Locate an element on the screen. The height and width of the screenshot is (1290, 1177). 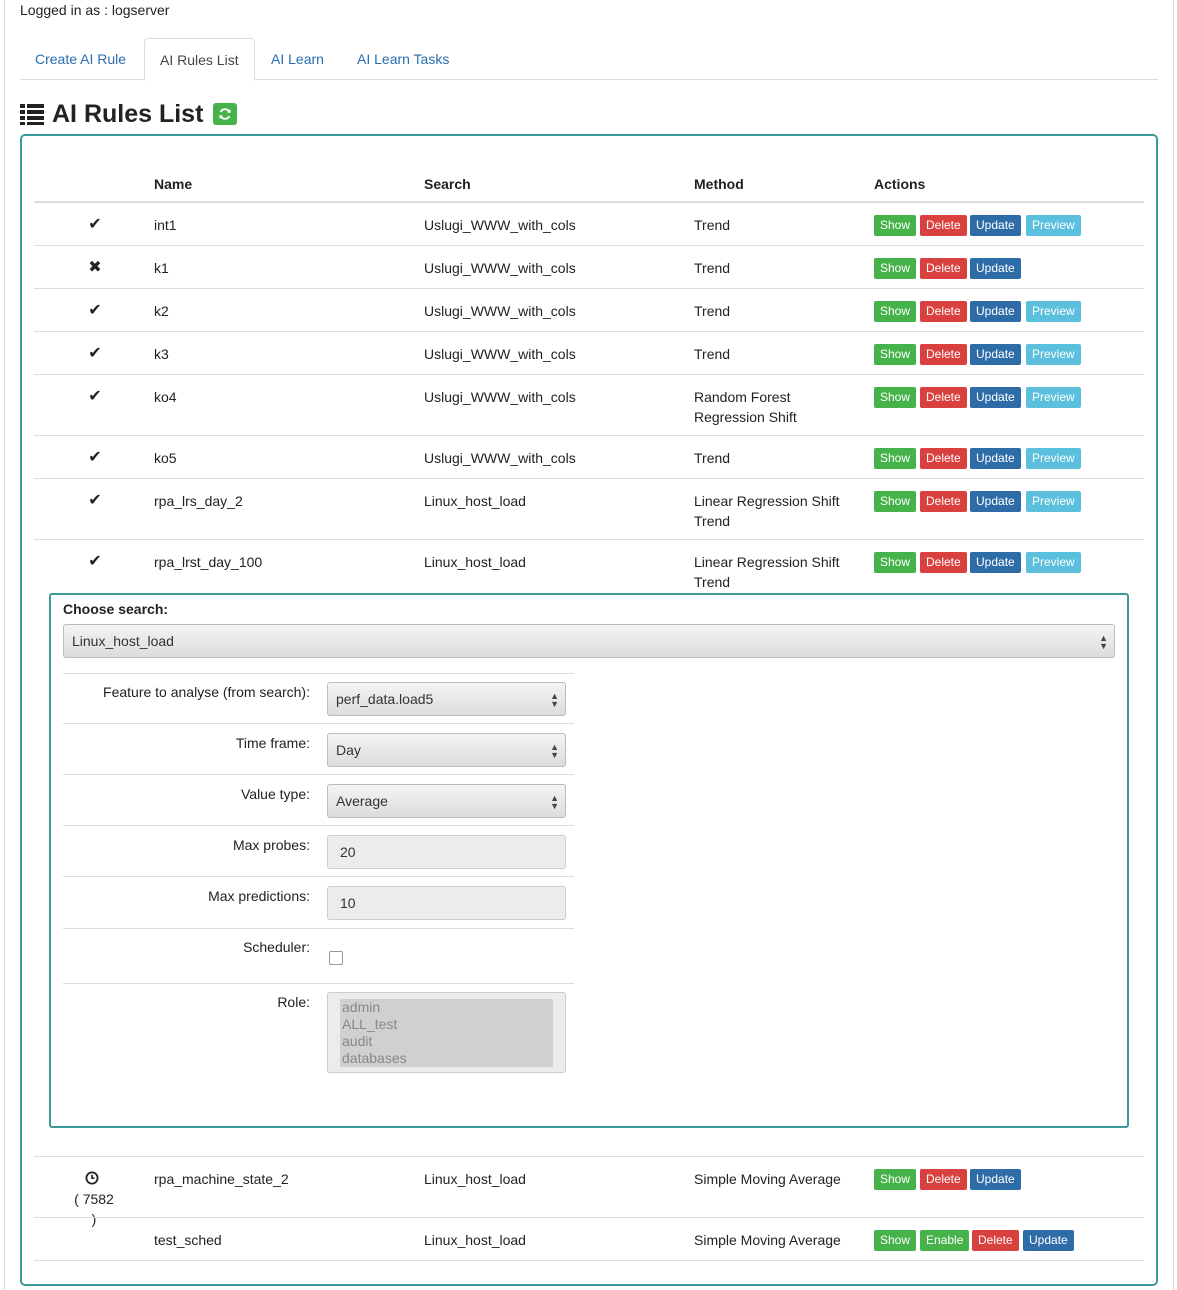
valuetype-label: Value type: is located at coordinates (275, 794).